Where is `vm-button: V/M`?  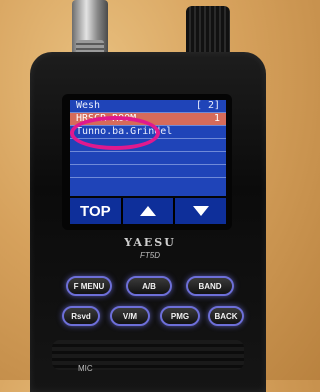
vm-button: V/M is located at coordinates (130, 316).